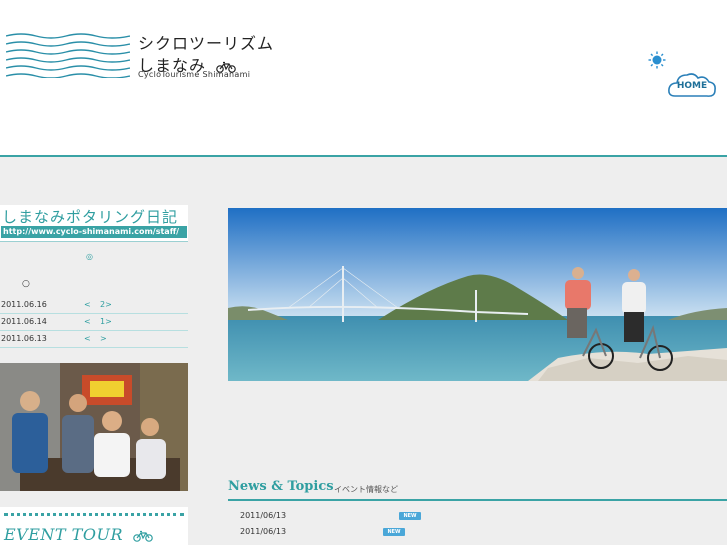 The image size is (727, 545). What do you see at coordinates (63, 534) in the screenshot?
I see `event-tour-label: EVENT TOUR` at bounding box center [63, 534].